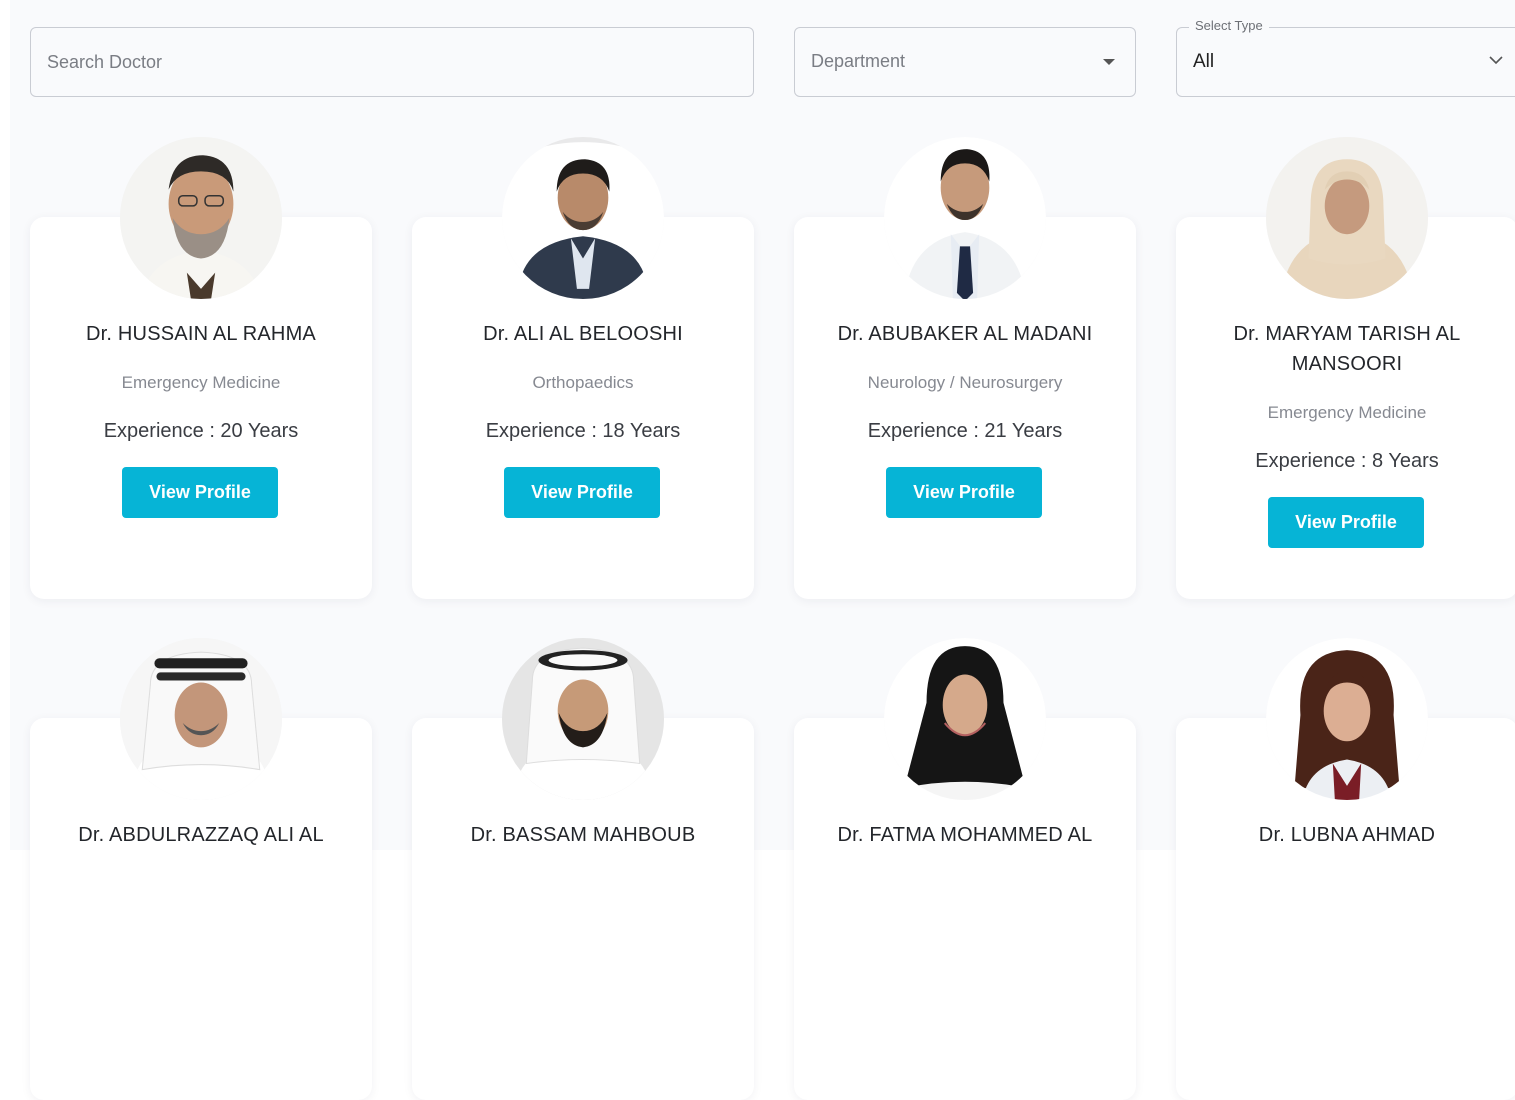  Describe the element at coordinates (965, 835) in the screenshot. I see `doctor-name: Dr. FATMA MOHAMMED AL` at that location.